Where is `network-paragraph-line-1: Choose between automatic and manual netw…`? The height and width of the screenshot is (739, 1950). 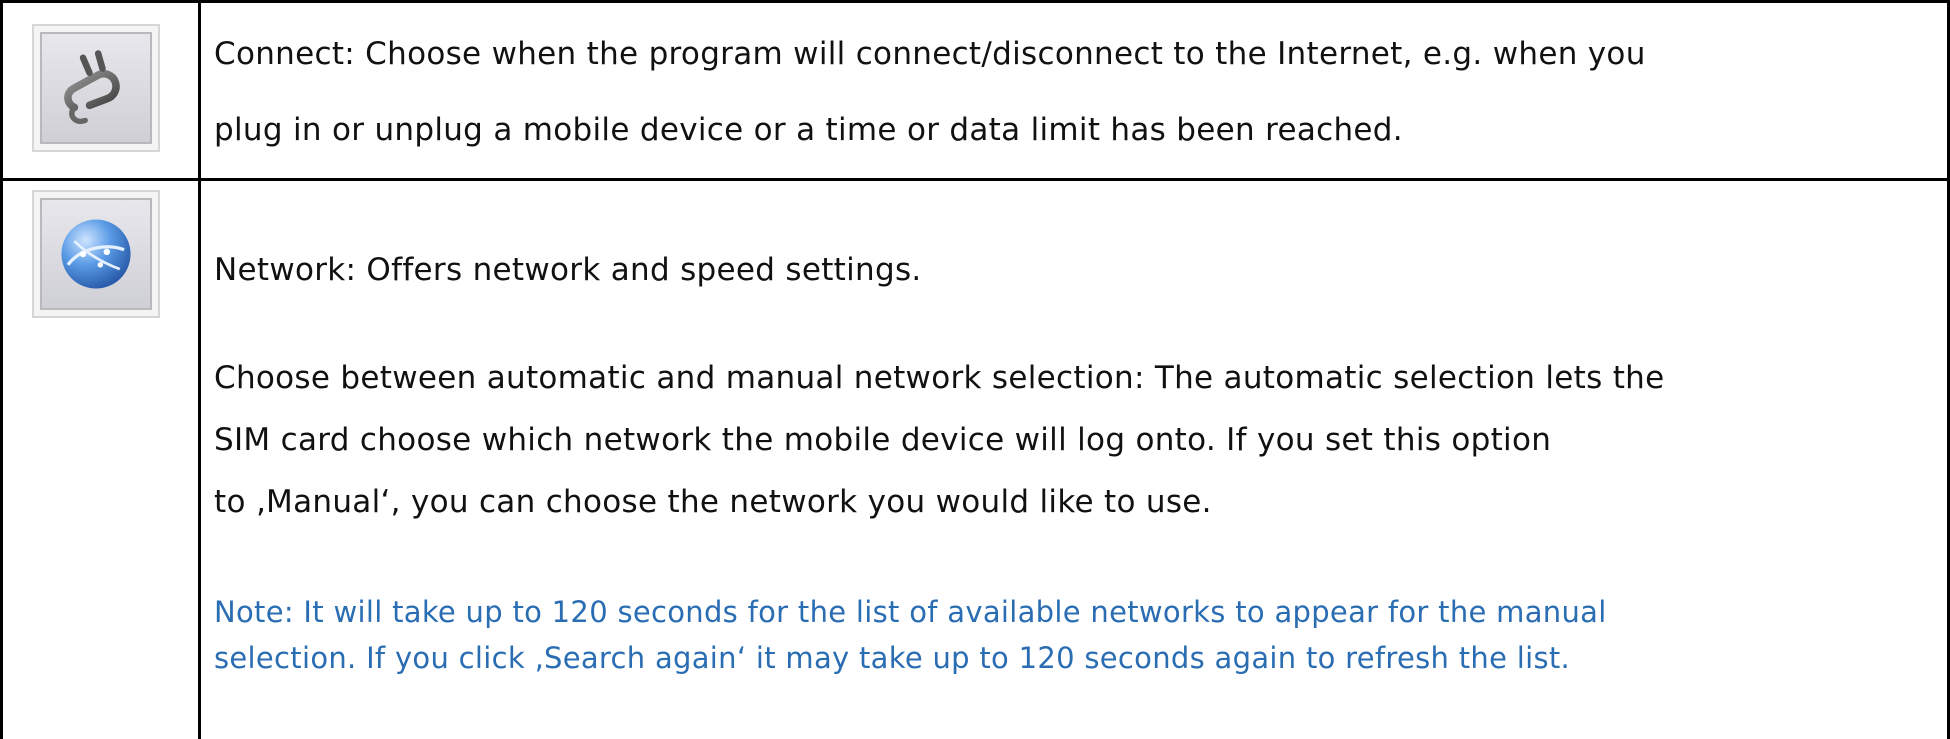 network-paragraph-line-1: Choose between automatic and manual netw… is located at coordinates (939, 378).